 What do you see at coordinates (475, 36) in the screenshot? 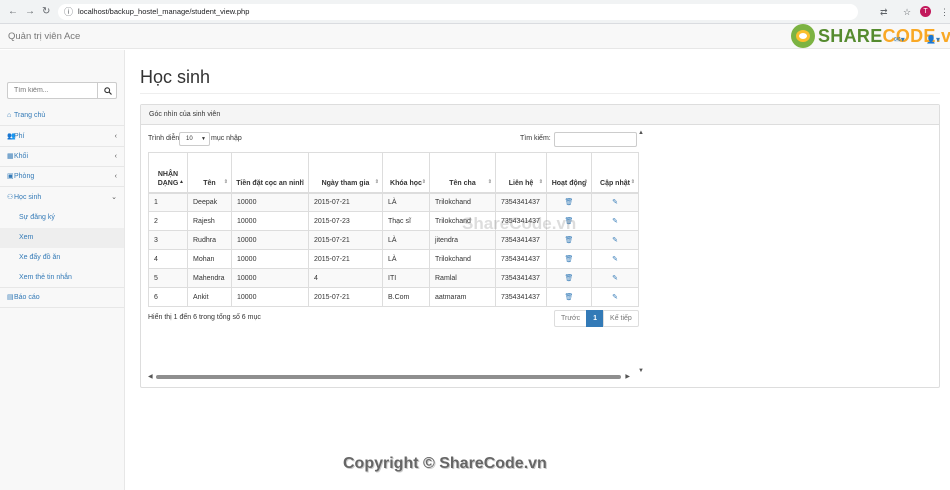
I see `top-navbar: Quản trị viên Ace SHARECODE.vn` at bounding box center [475, 36].